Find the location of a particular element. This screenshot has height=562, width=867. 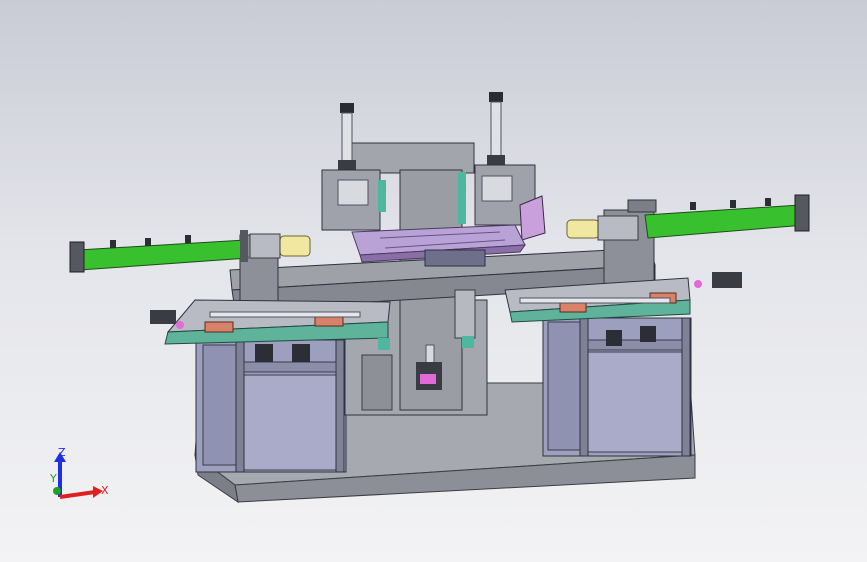

right-green-cylinder is located at coordinates (688, 217).